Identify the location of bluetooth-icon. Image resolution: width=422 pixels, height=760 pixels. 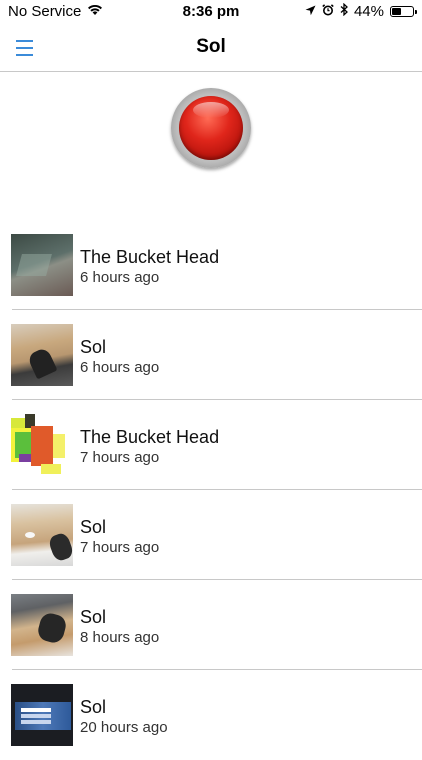
(344, 11).